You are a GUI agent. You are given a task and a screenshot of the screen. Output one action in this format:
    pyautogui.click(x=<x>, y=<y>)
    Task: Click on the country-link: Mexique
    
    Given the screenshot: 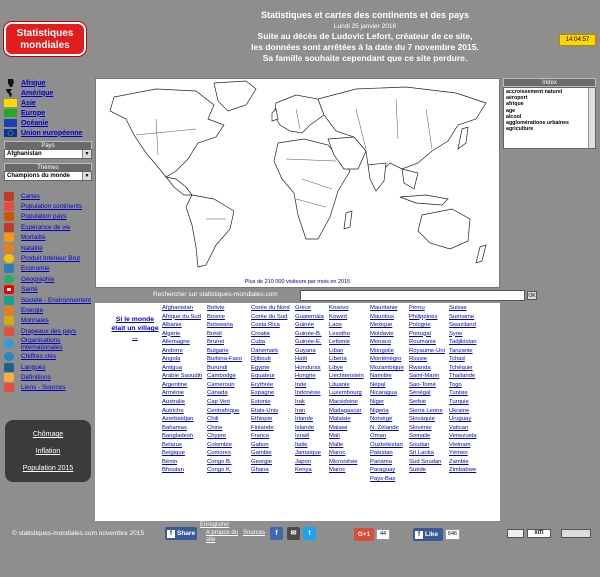 What is the action you would take?
    pyautogui.click(x=390, y=325)
    